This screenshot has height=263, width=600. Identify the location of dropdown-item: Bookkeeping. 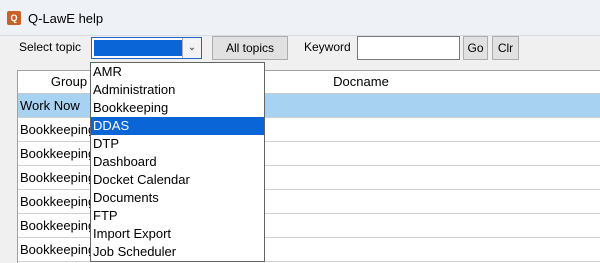
(177, 108).